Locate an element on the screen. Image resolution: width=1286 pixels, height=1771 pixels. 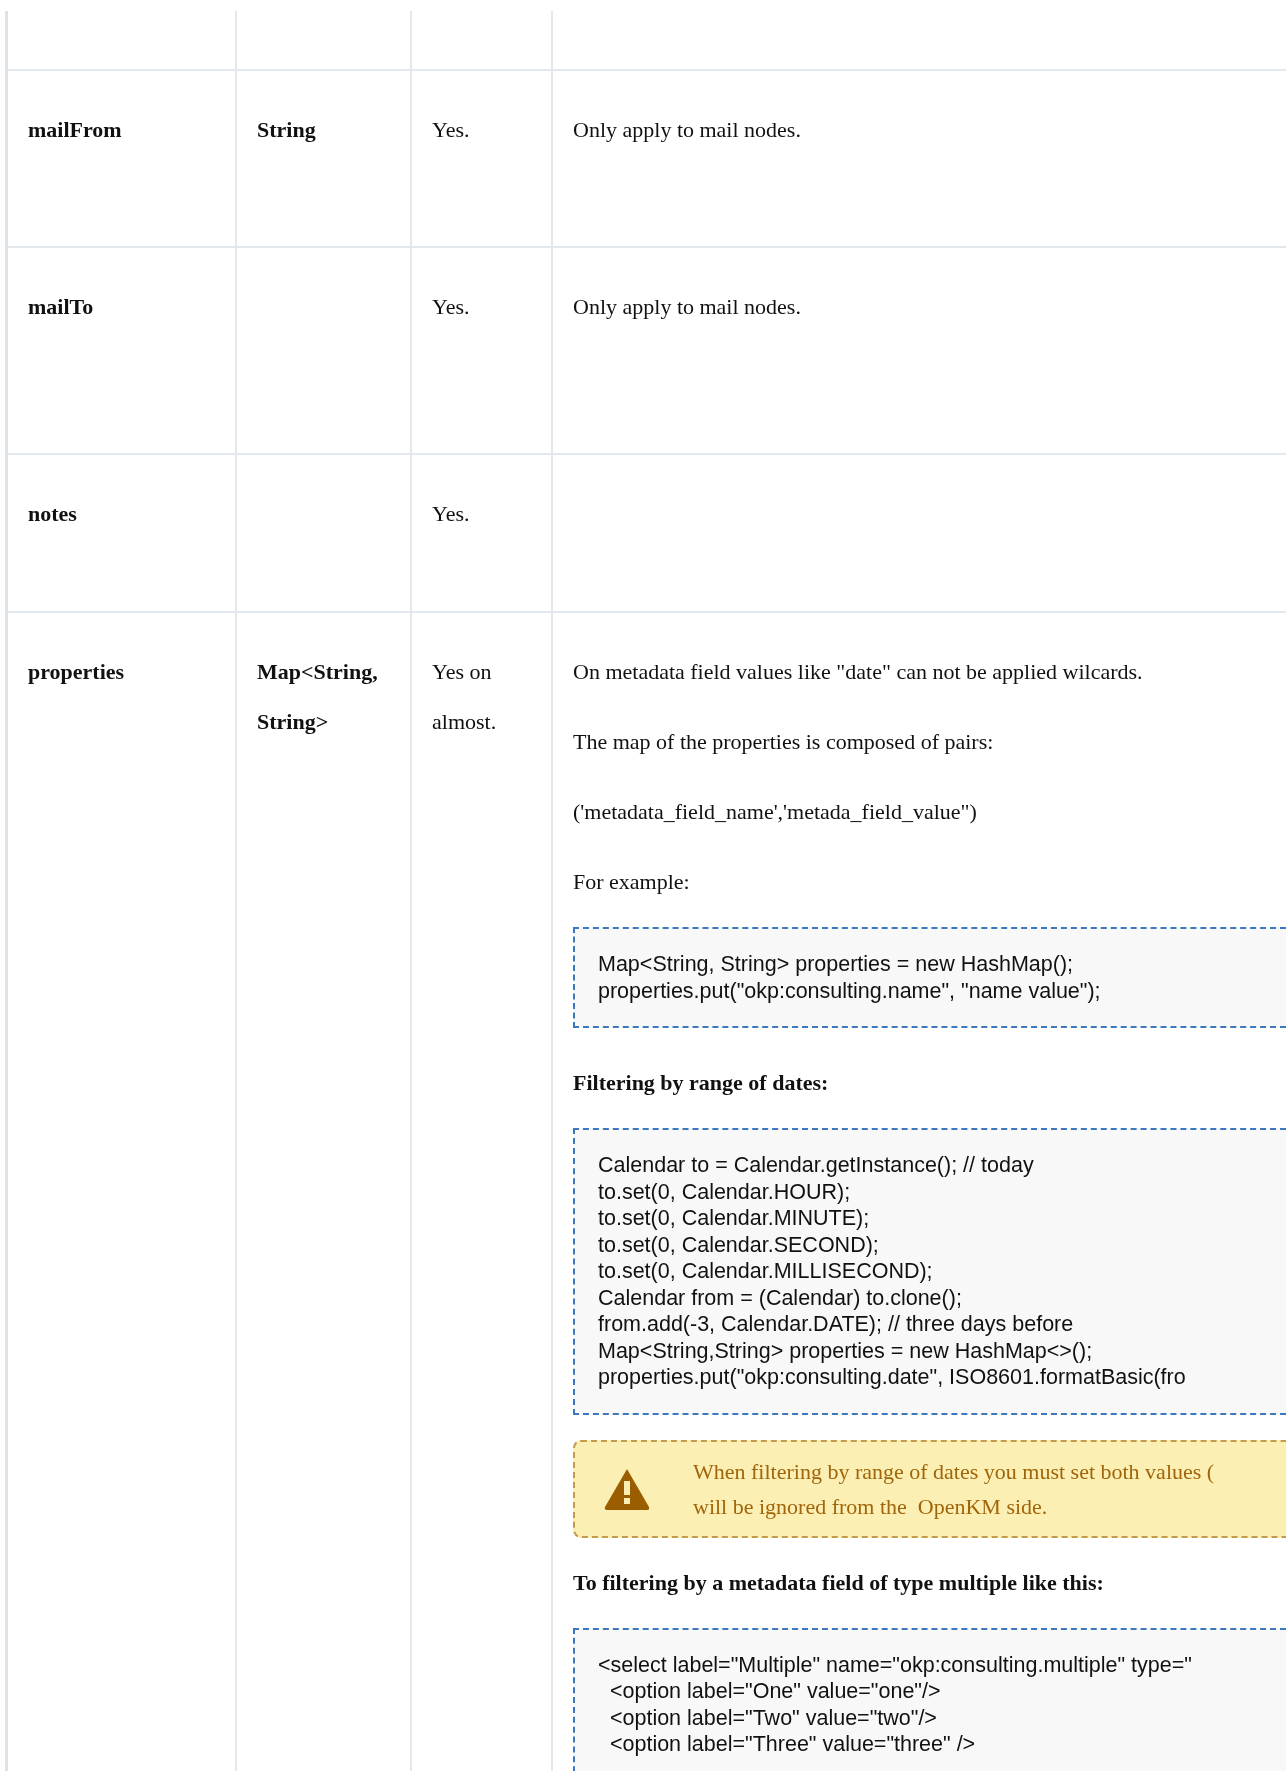
description-text: The map of the properties is composed of pairs: is located at coordinates (784, 742).